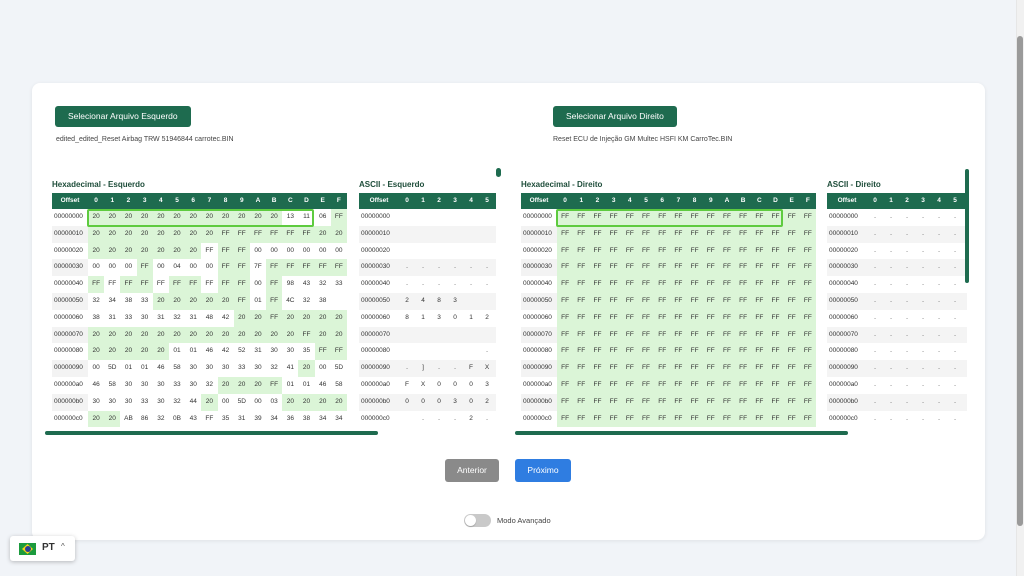 This screenshot has width=1024, height=576. I want to click on hex-column-header: 5, so click(646, 200).